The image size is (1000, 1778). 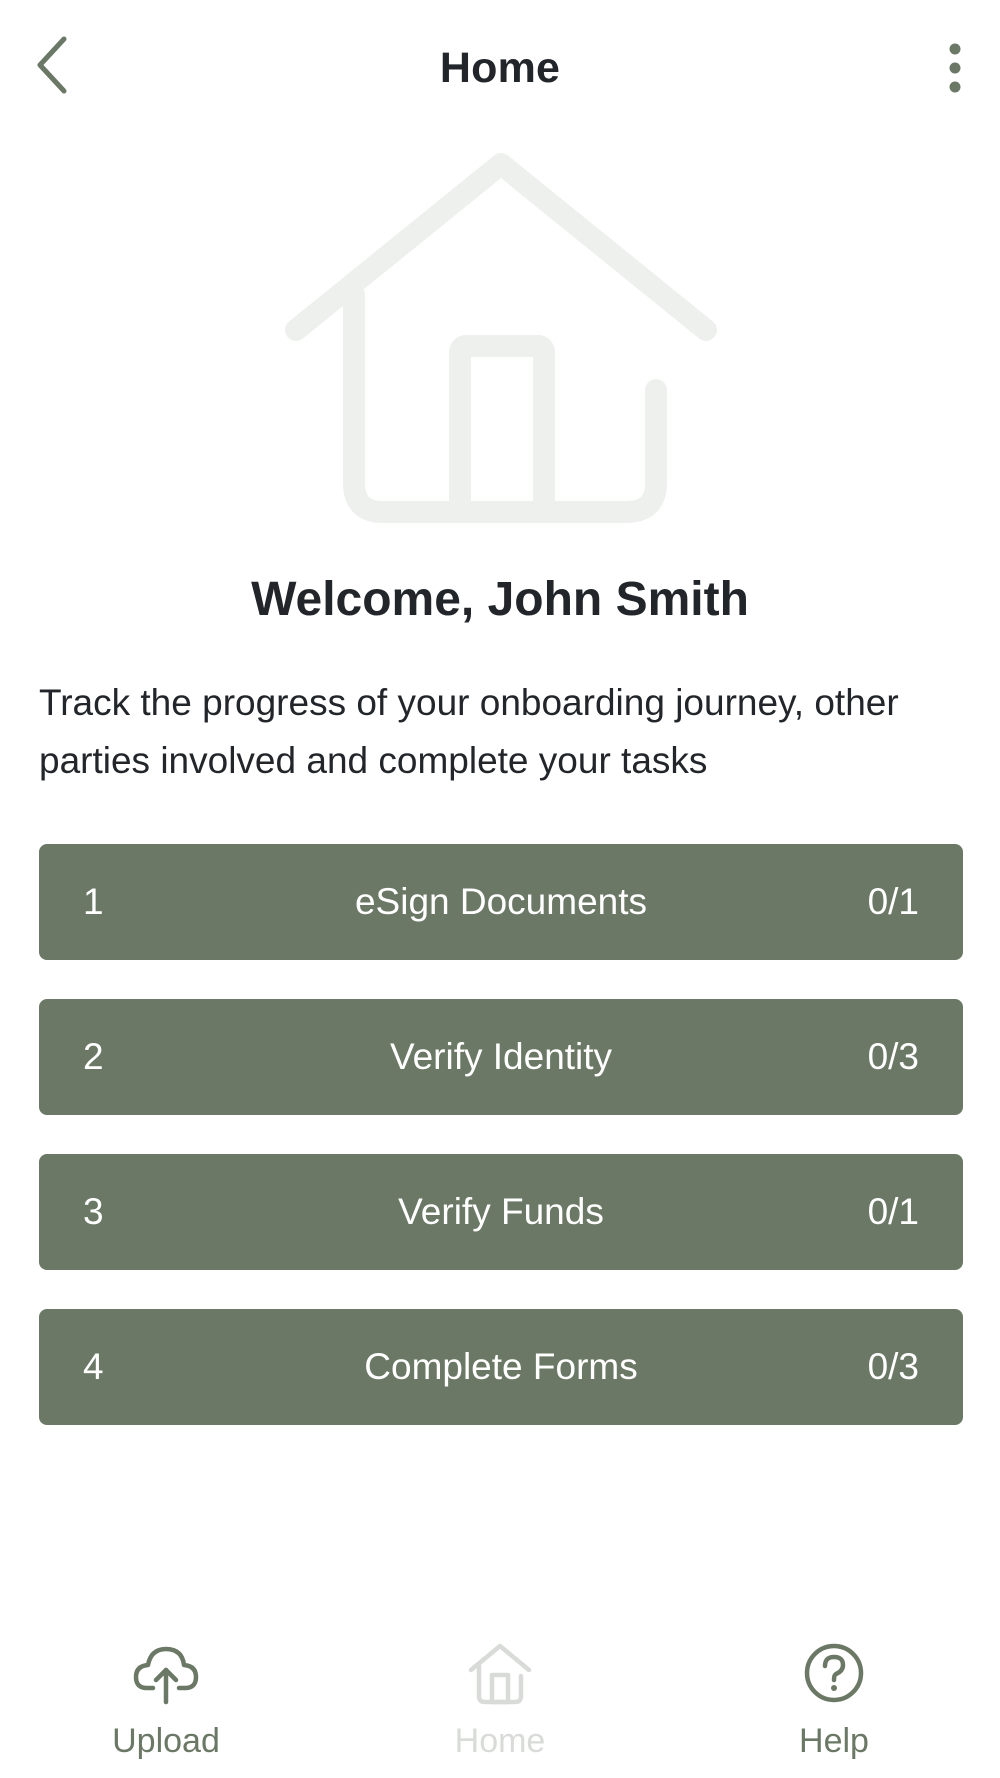 I want to click on task-esign-documents: 1 eSign Documents 0/1, so click(x=501, y=902).